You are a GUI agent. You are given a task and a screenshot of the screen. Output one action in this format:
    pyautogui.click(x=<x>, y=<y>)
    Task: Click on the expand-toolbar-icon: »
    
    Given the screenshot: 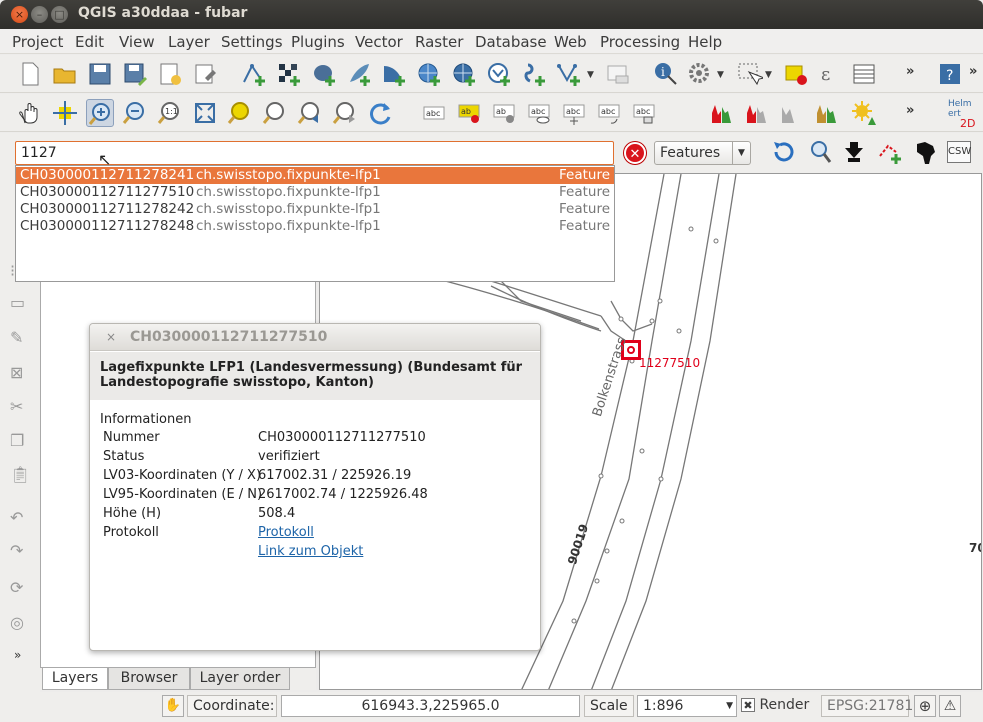 What is the action you would take?
    pyautogui.click(x=17, y=655)
    